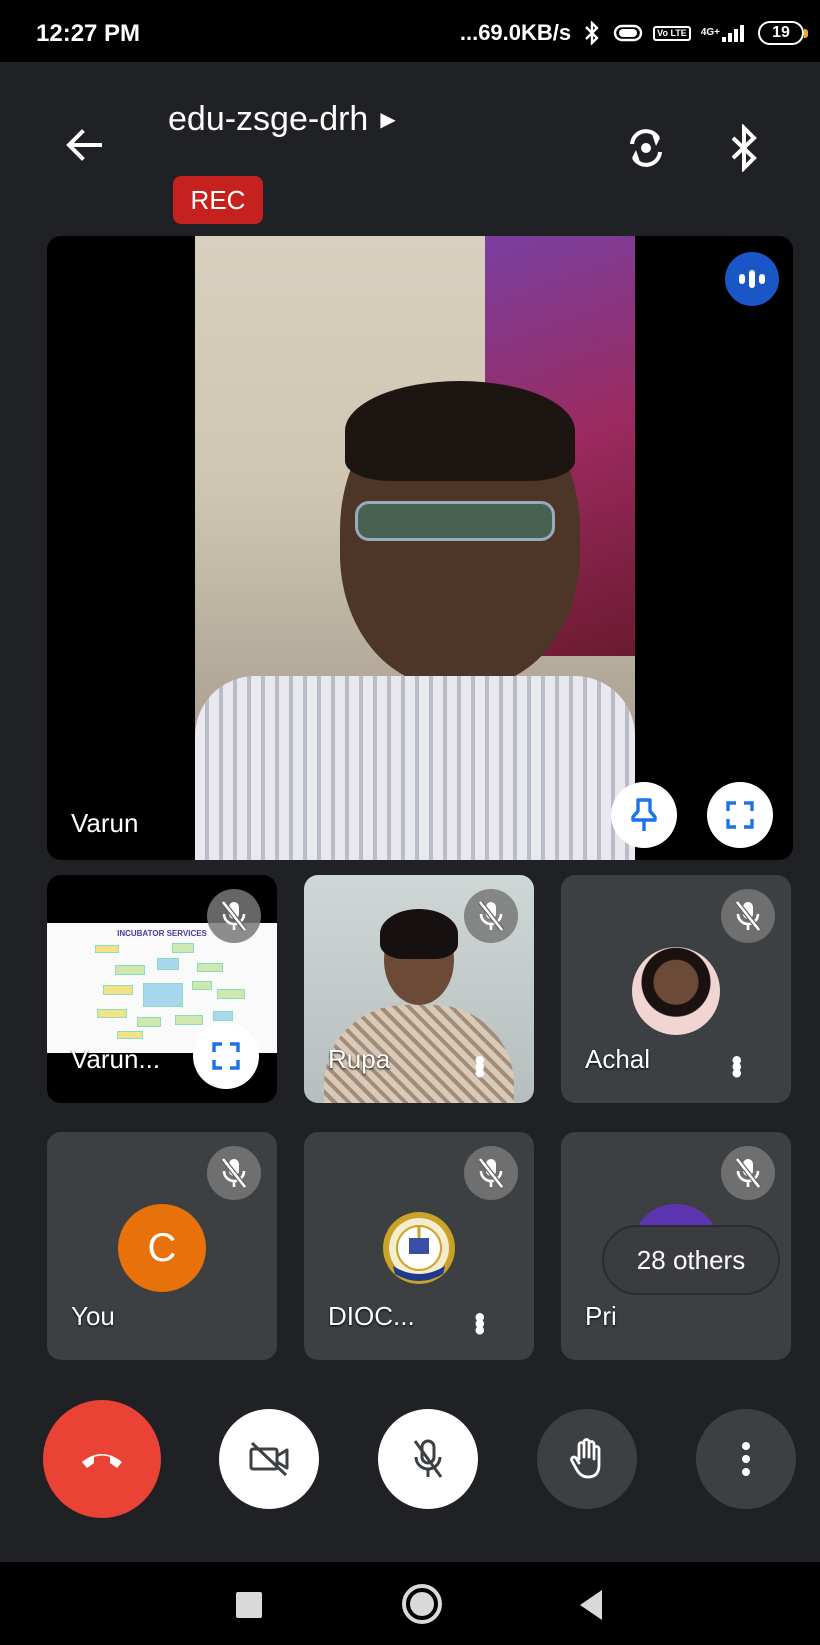 This screenshot has width=820, height=1645. I want to click on phone-hangup-icon, so click(102, 1461).